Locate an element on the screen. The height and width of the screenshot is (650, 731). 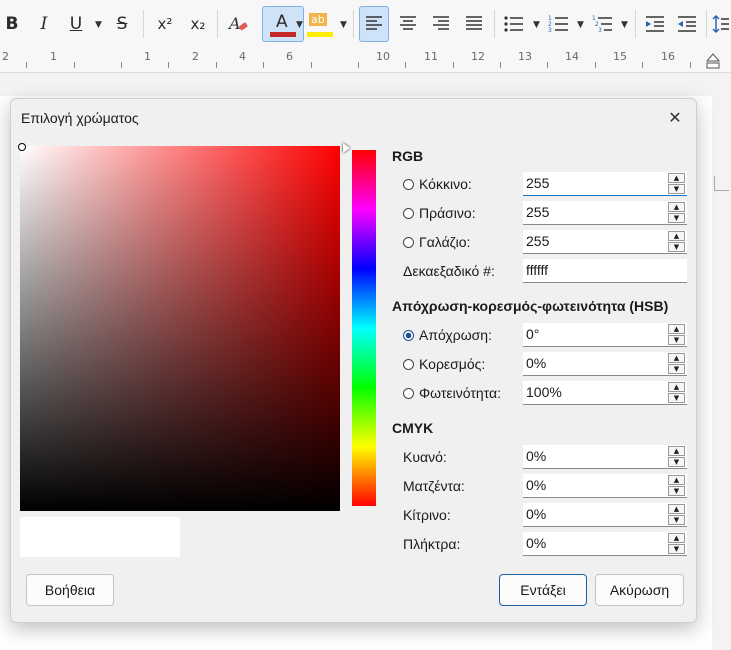
outline-list-button: 123 is located at coordinates (603, 24).